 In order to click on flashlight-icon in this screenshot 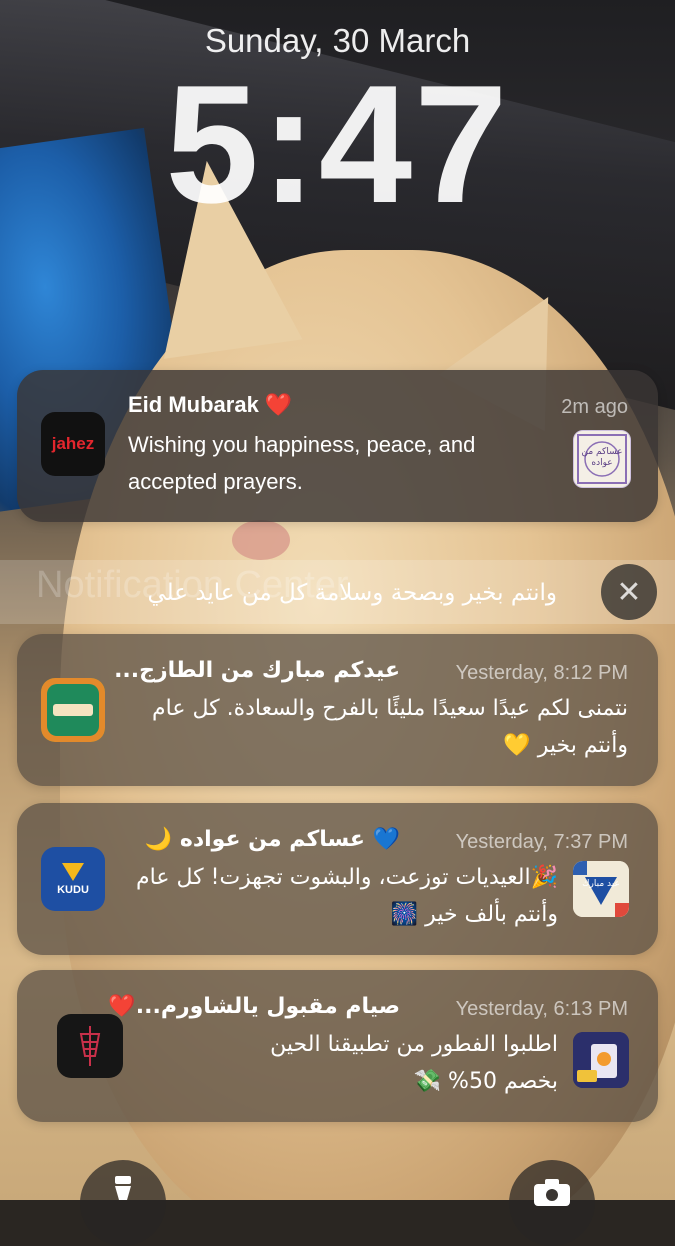, I will do `click(123, 1188)`.